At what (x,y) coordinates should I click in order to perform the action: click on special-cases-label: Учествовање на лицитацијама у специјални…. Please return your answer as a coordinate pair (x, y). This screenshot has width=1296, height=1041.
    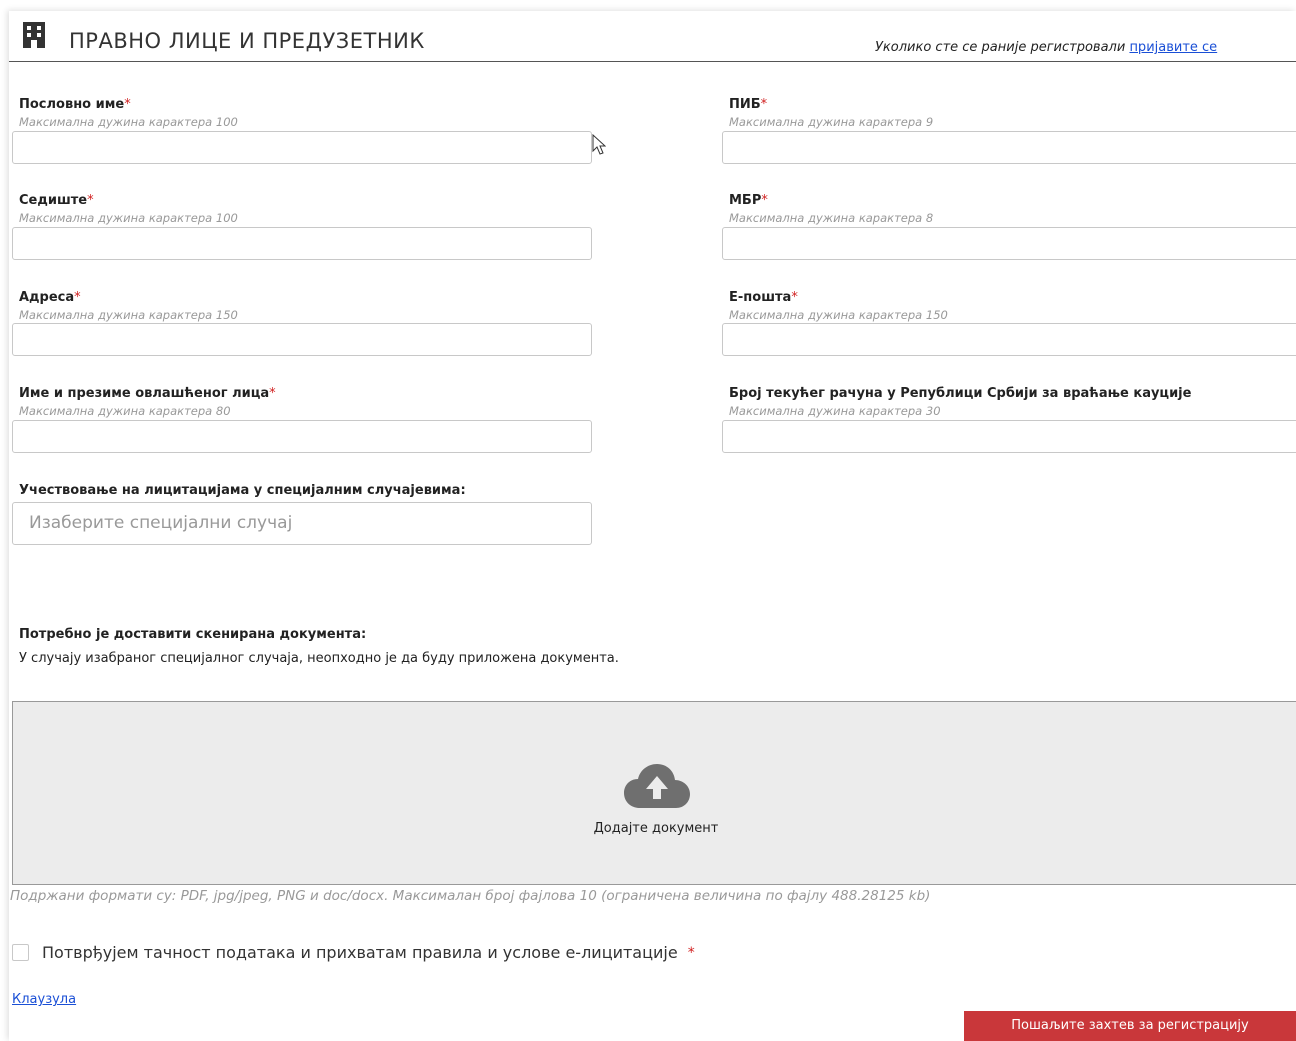
    Looking at the image, I should click on (242, 490).